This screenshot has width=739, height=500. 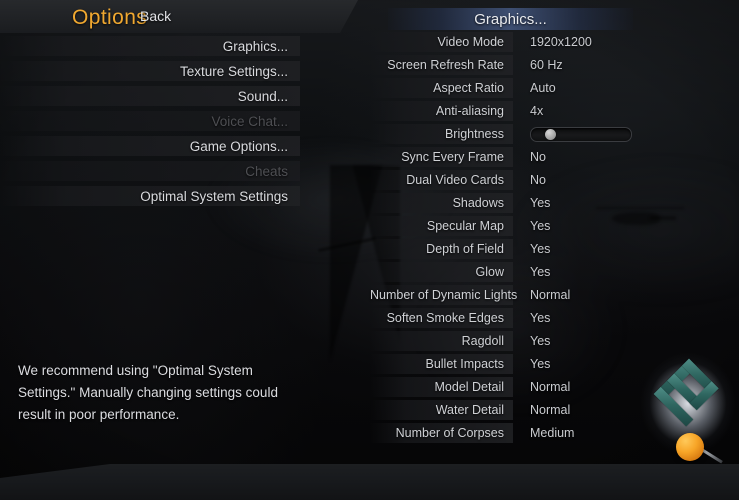 I want to click on setting-label: Shadows, so click(x=441, y=203).